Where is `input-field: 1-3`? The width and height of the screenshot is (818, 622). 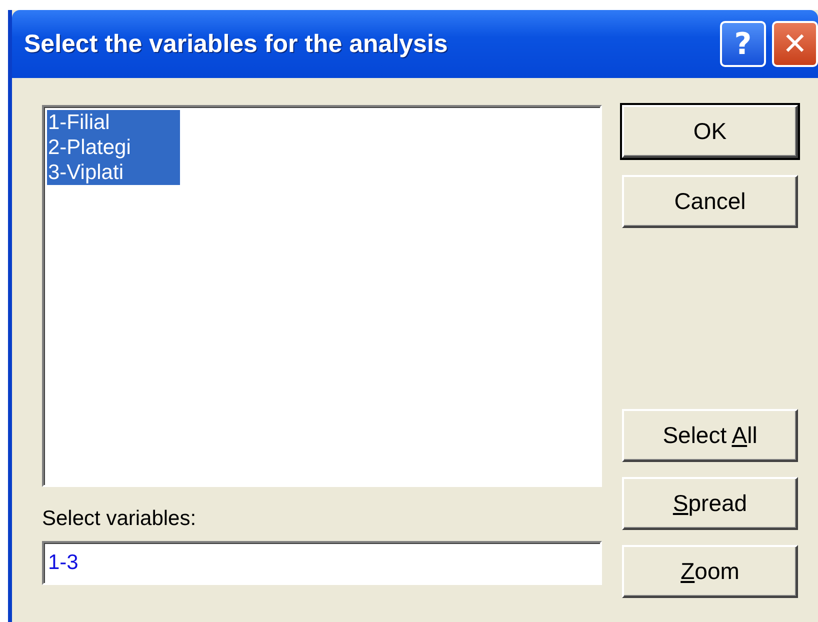 input-field: 1-3 is located at coordinates (322, 563).